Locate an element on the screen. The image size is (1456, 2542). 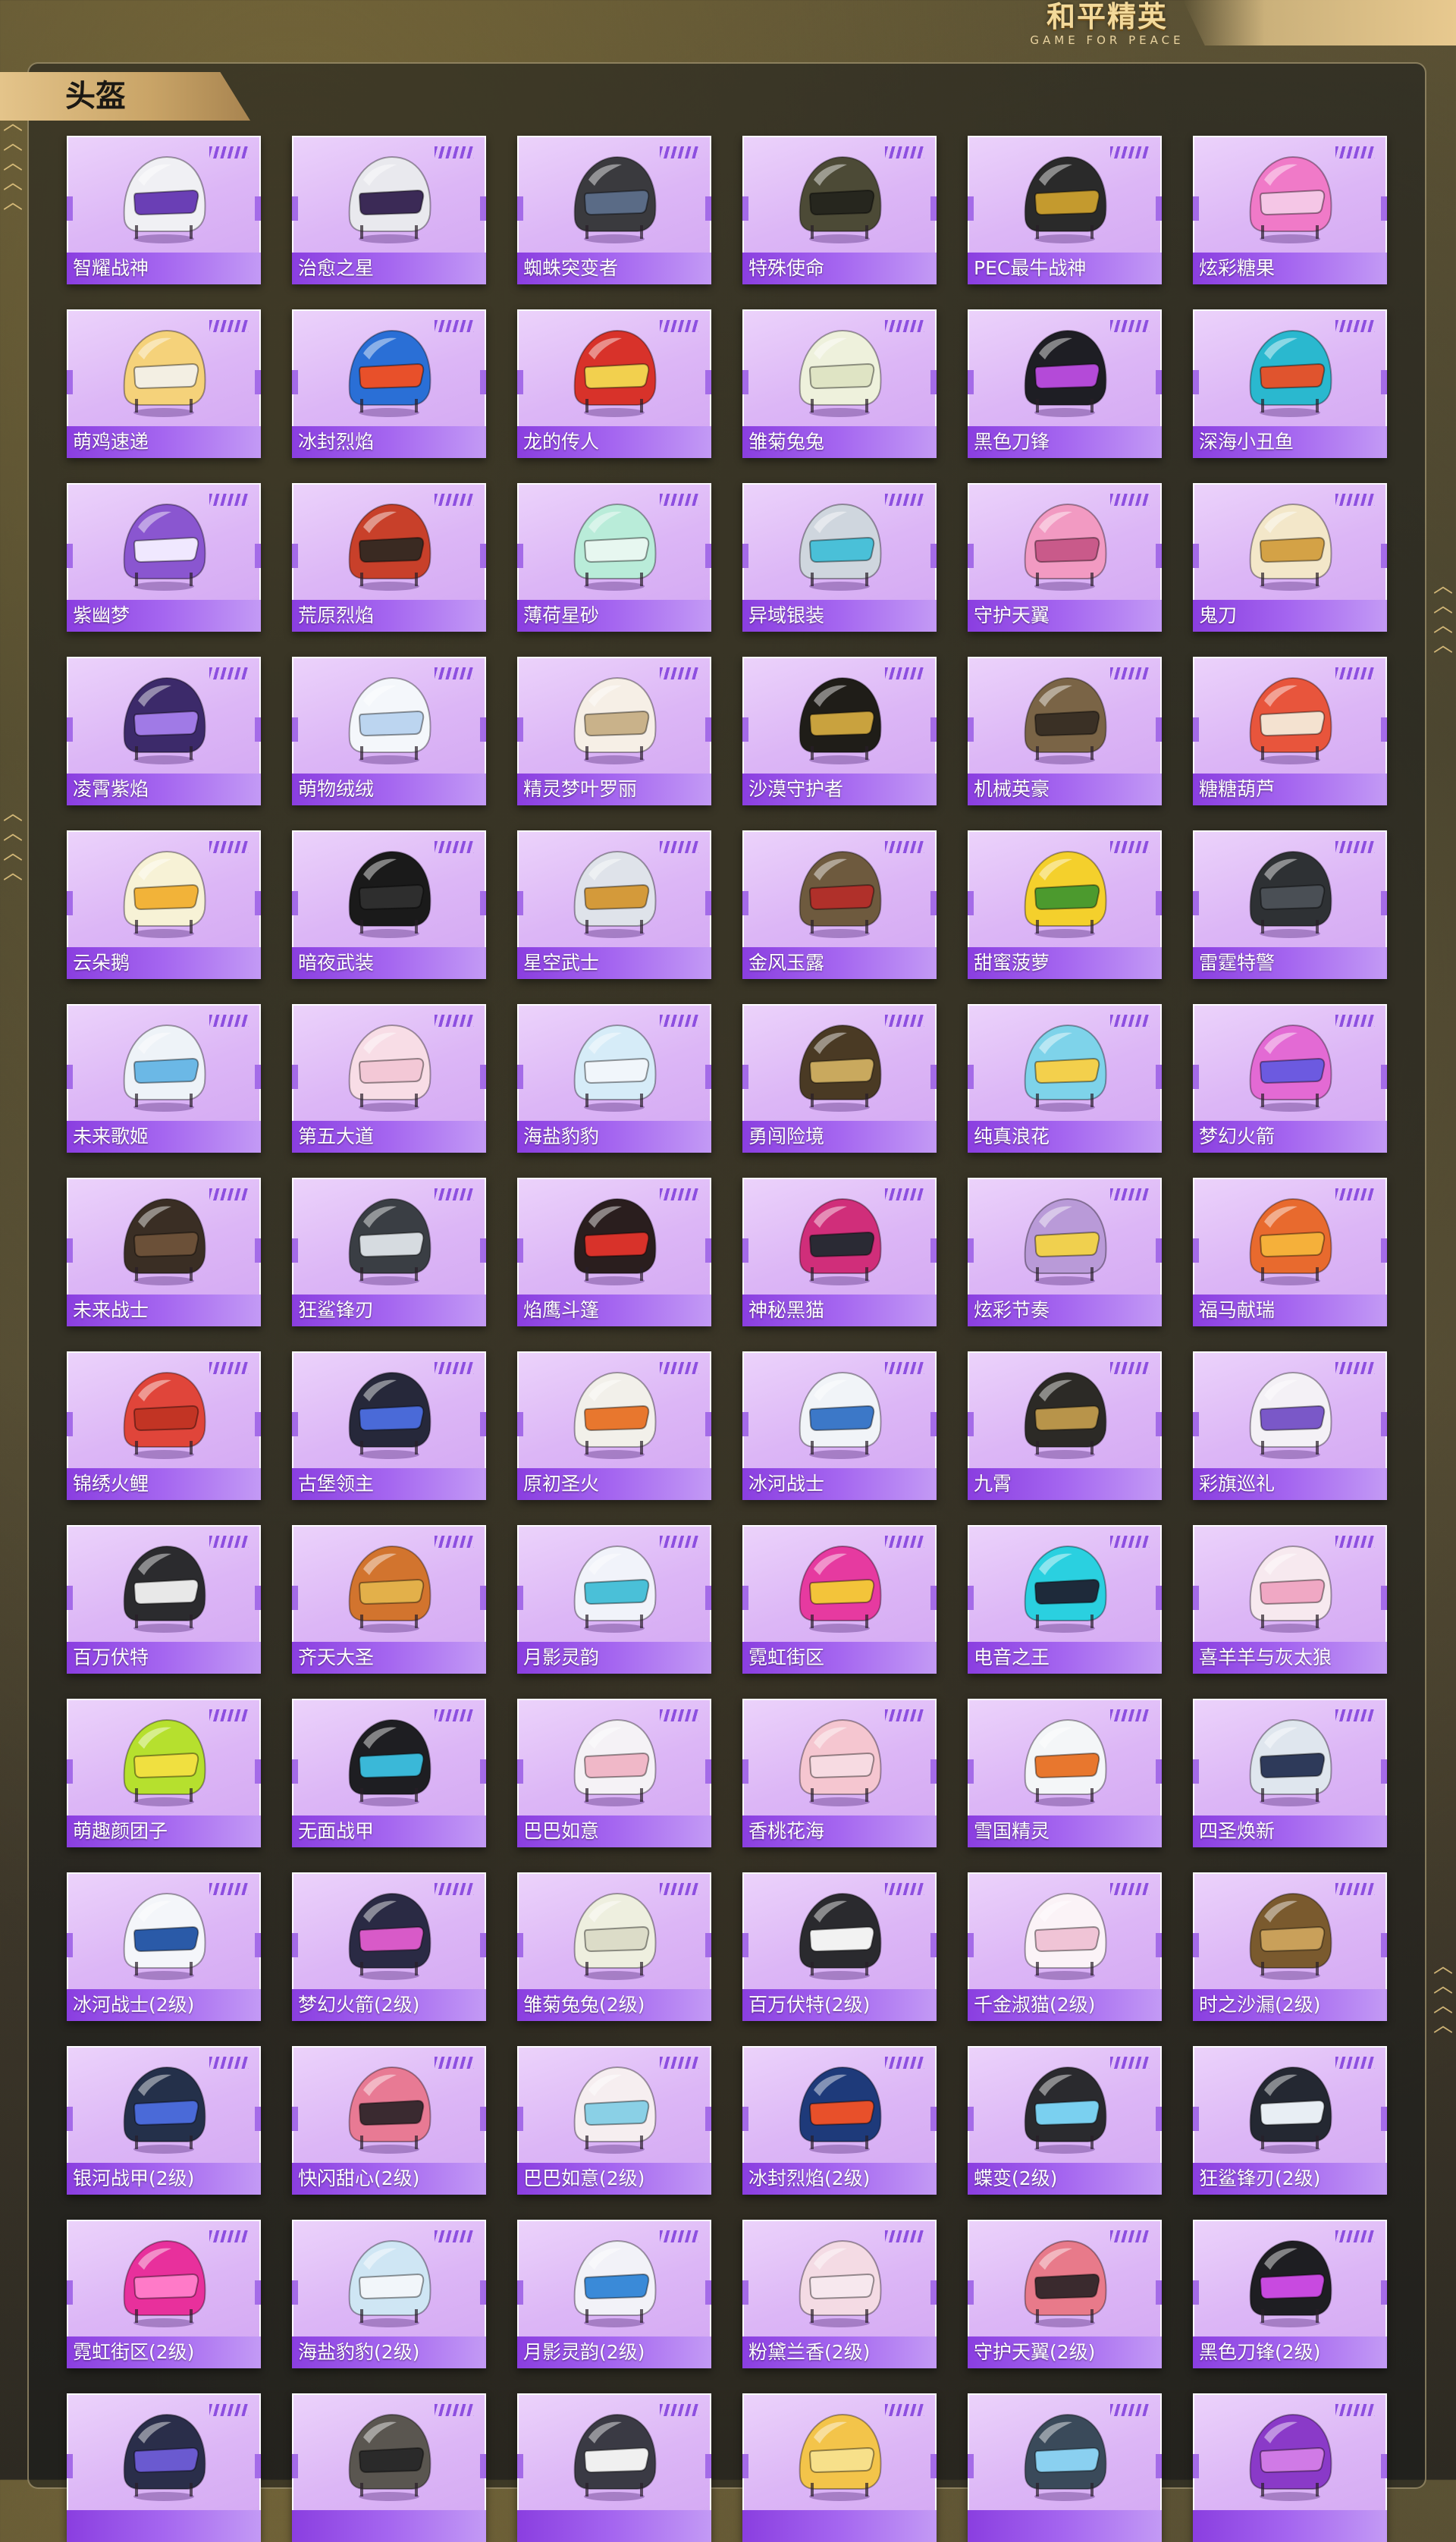
helmet-card: 月影灵韵(2级) is located at coordinates (614, 2294).